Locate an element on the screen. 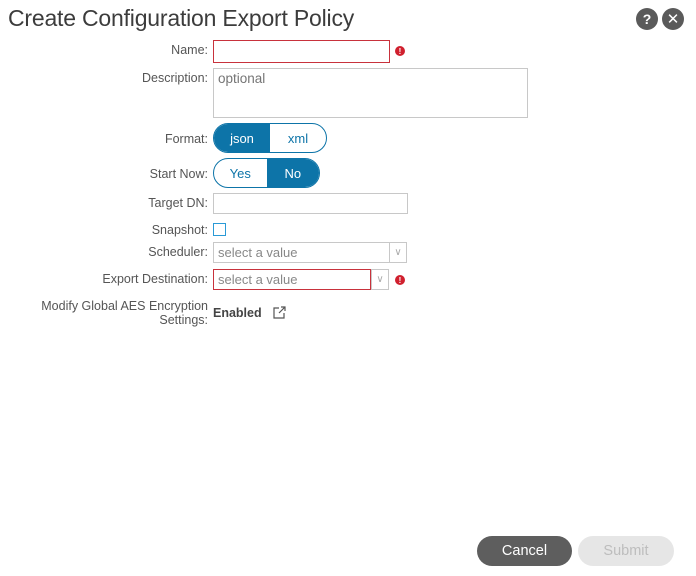 This screenshot has width=696, height=576. scheduler-select-value: select a value is located at coordinates (258, 252).